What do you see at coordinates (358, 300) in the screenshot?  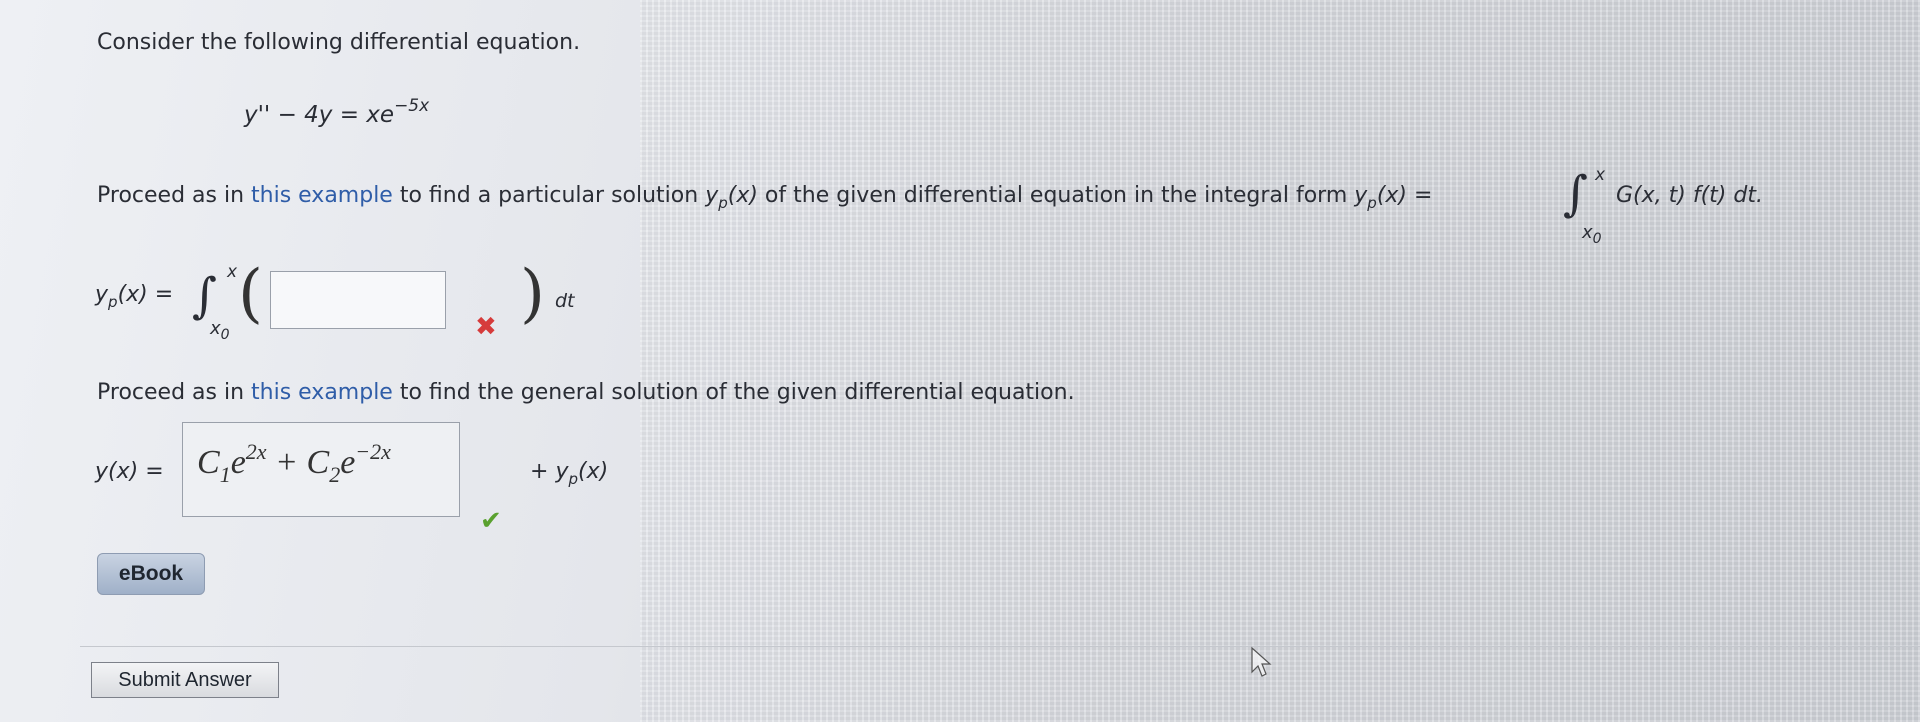 I see `integrand-input` at bounding box center [358, 300].